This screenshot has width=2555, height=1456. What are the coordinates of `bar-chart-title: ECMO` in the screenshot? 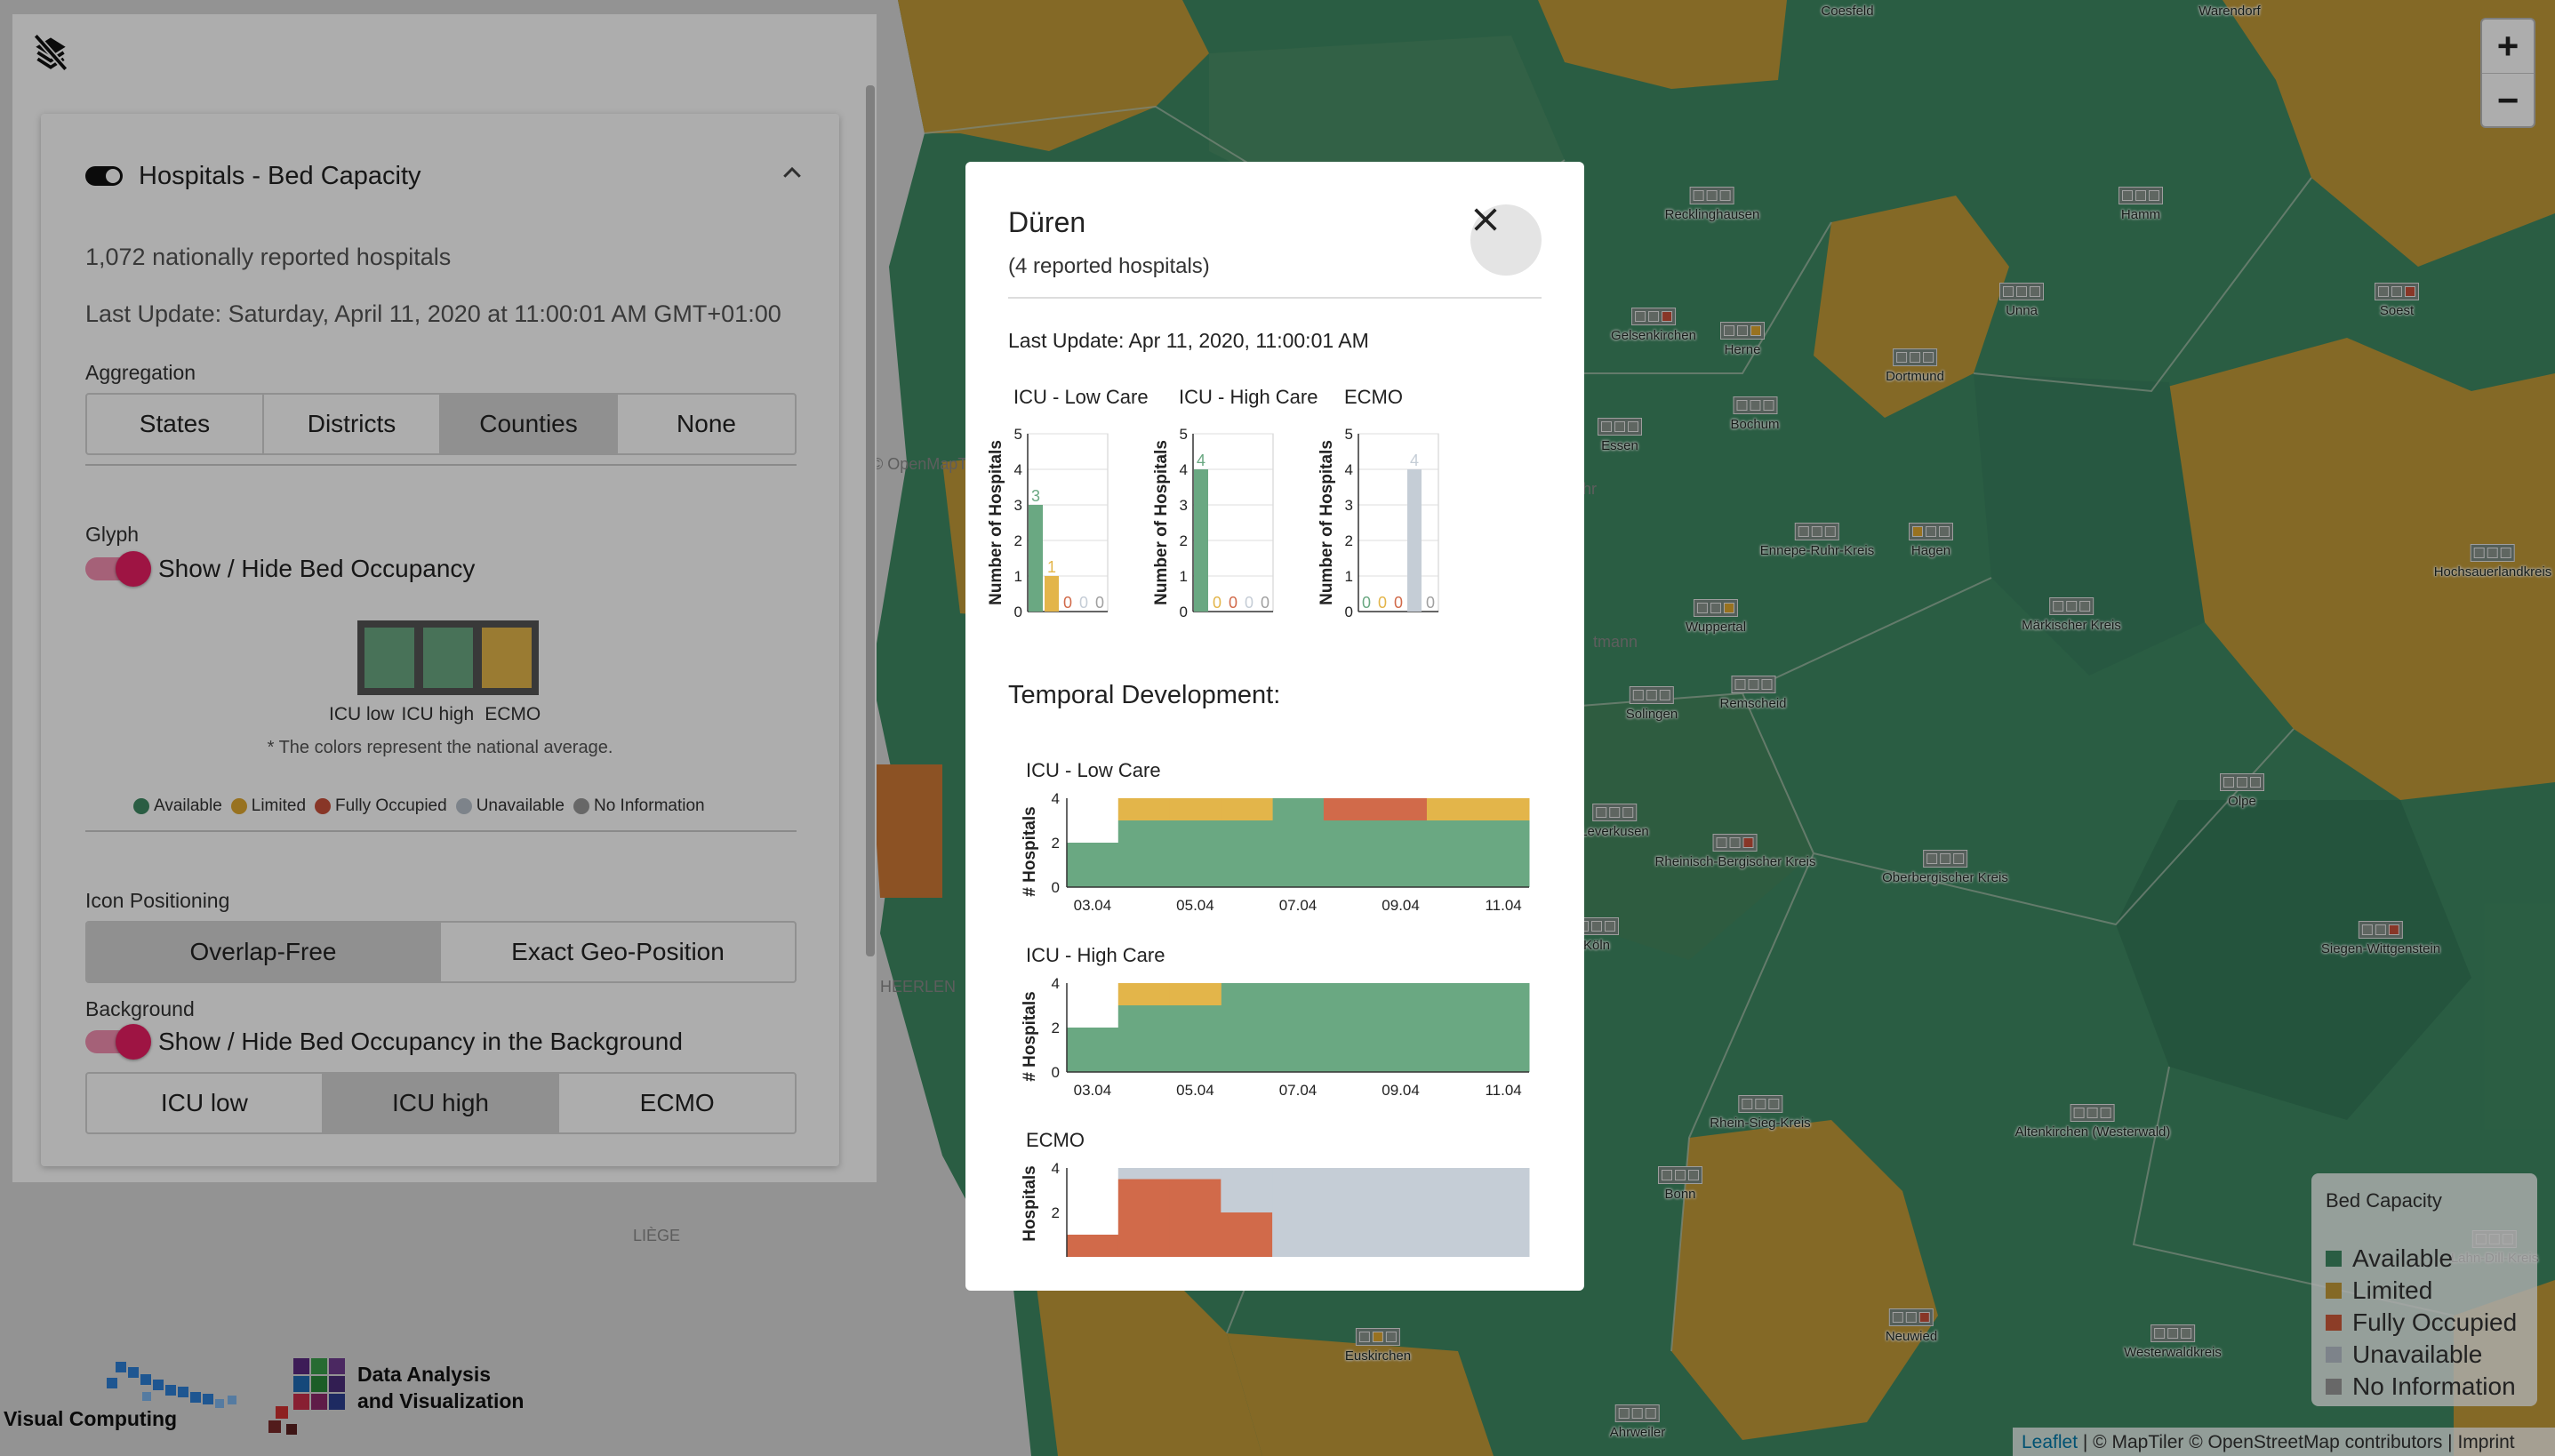 It's located at (1373, 397).